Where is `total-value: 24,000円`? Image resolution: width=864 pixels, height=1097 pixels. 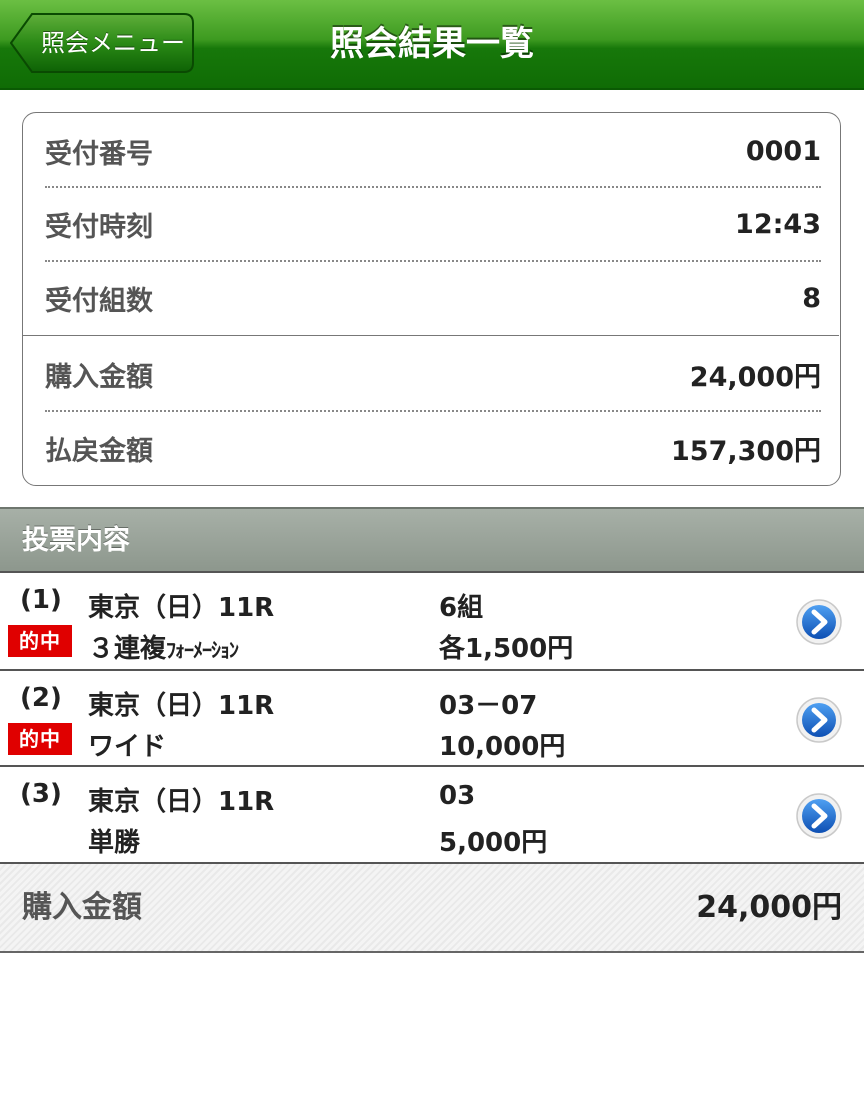 total-value: 24,000円 is located at coordinates (769, 907).